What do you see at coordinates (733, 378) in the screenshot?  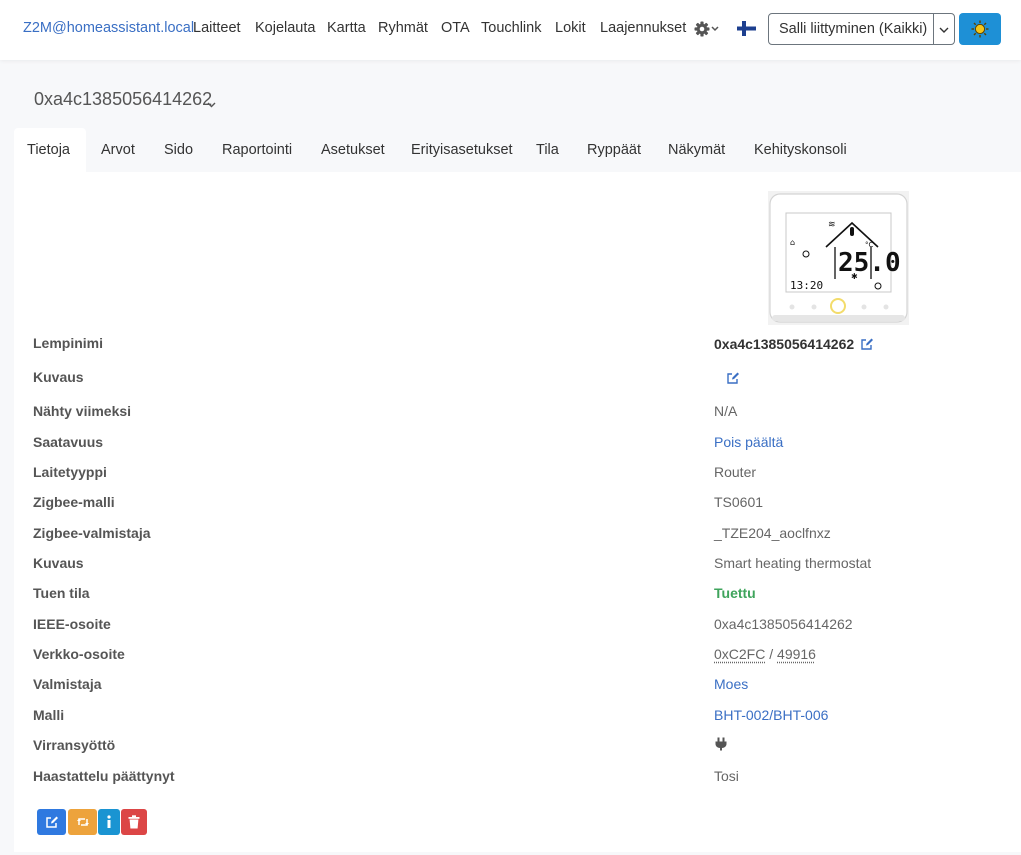 I see `edit-description-icon` at bounding box center [733, 378].